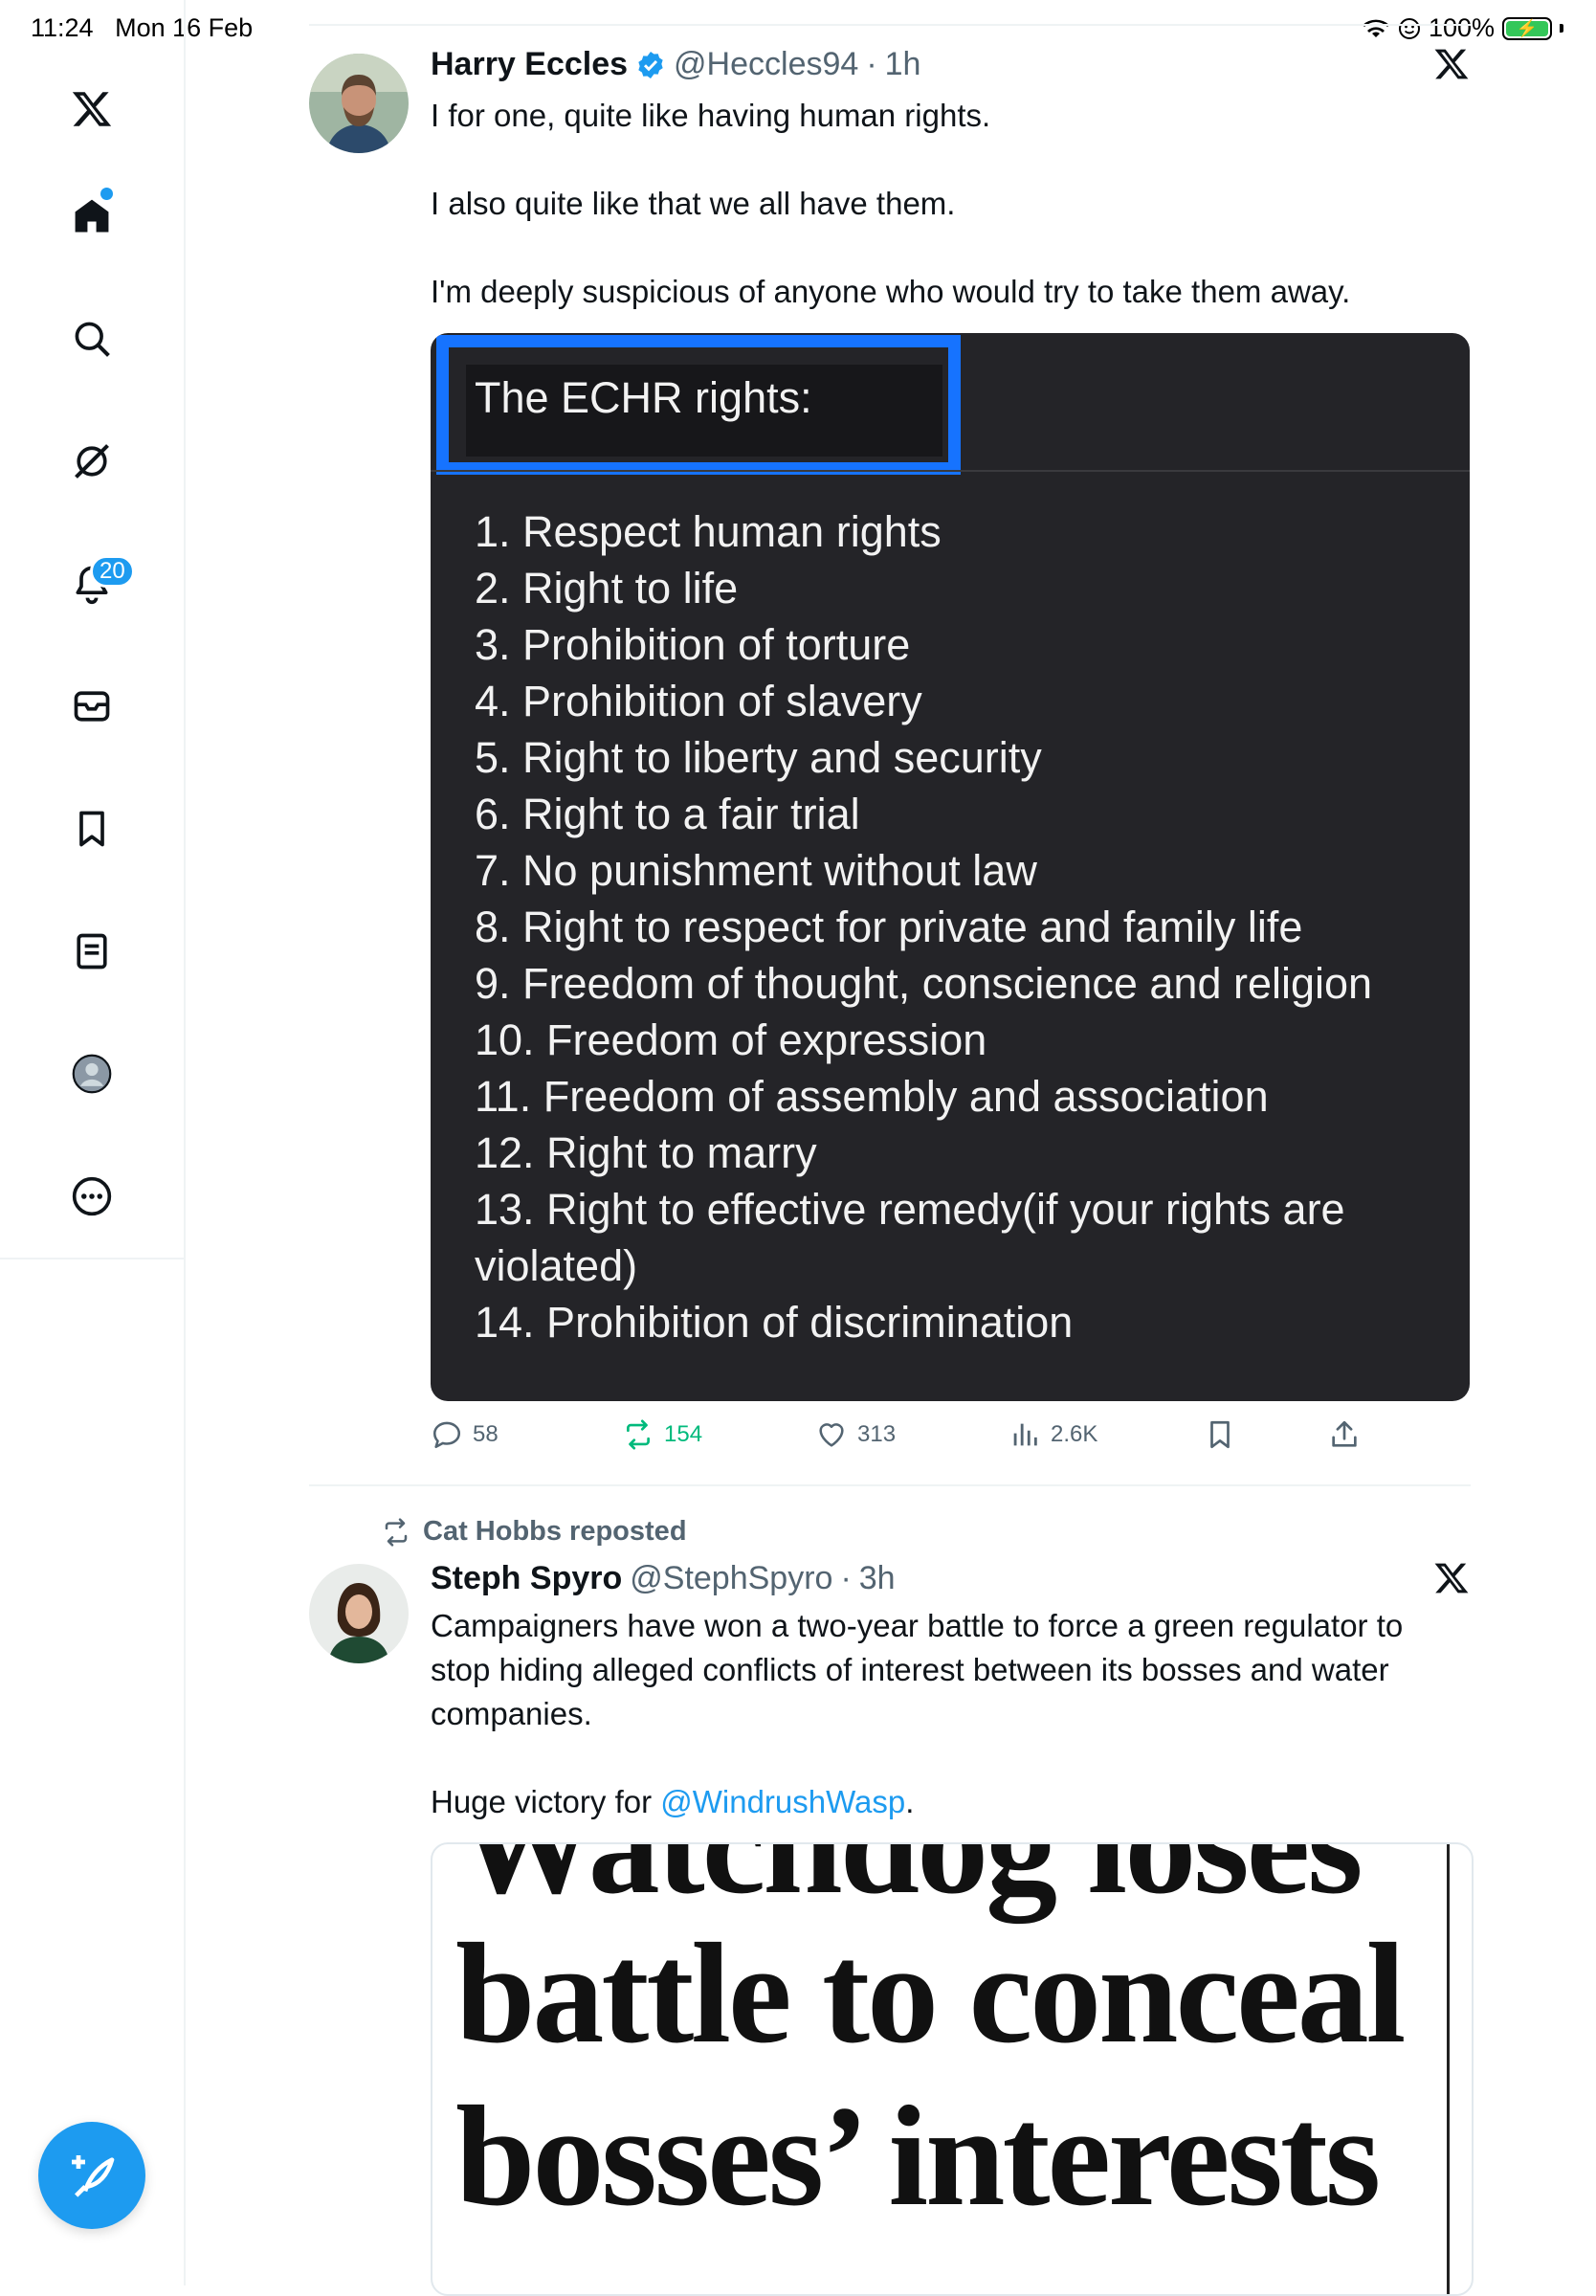 This screenshot has height=2296, width=1596. Describe the element at coordinates (1025, 1435) in the screenshot. I see `views-icon` at that location.